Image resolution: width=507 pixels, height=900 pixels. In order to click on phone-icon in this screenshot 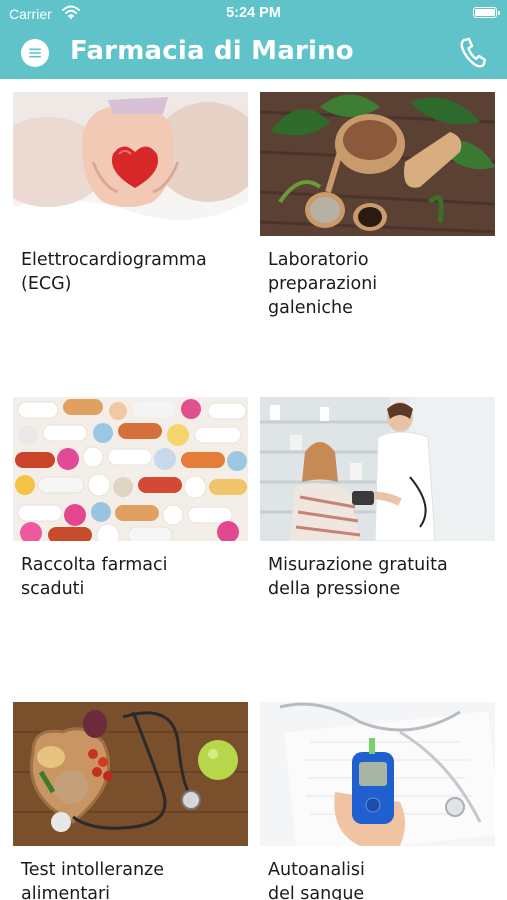, I will do `click(473, 52)`.